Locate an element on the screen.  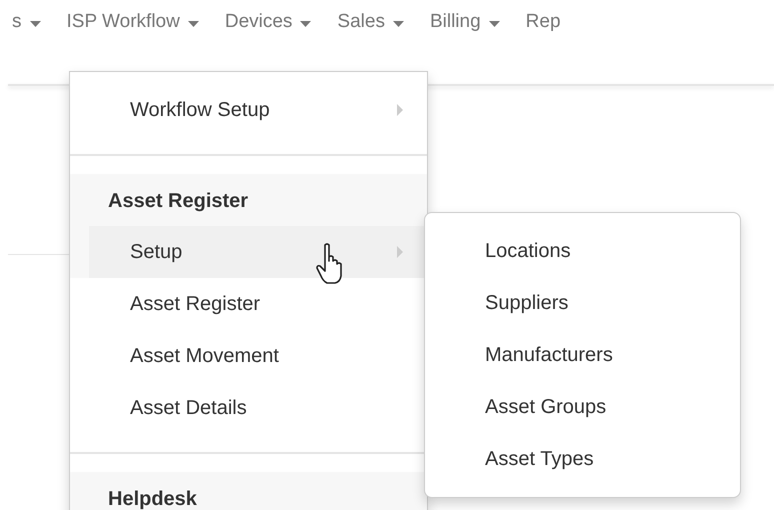
menu-item: Asset Register is located at coordinates (258, 304).